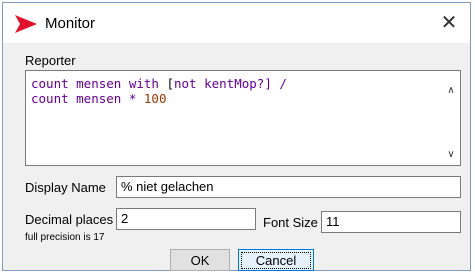 The height and width of the screenshot is (275, 475). Describe the element at coordinates (186, 219) in the screenshot. I see `decimal-places-input: 2` at that location.